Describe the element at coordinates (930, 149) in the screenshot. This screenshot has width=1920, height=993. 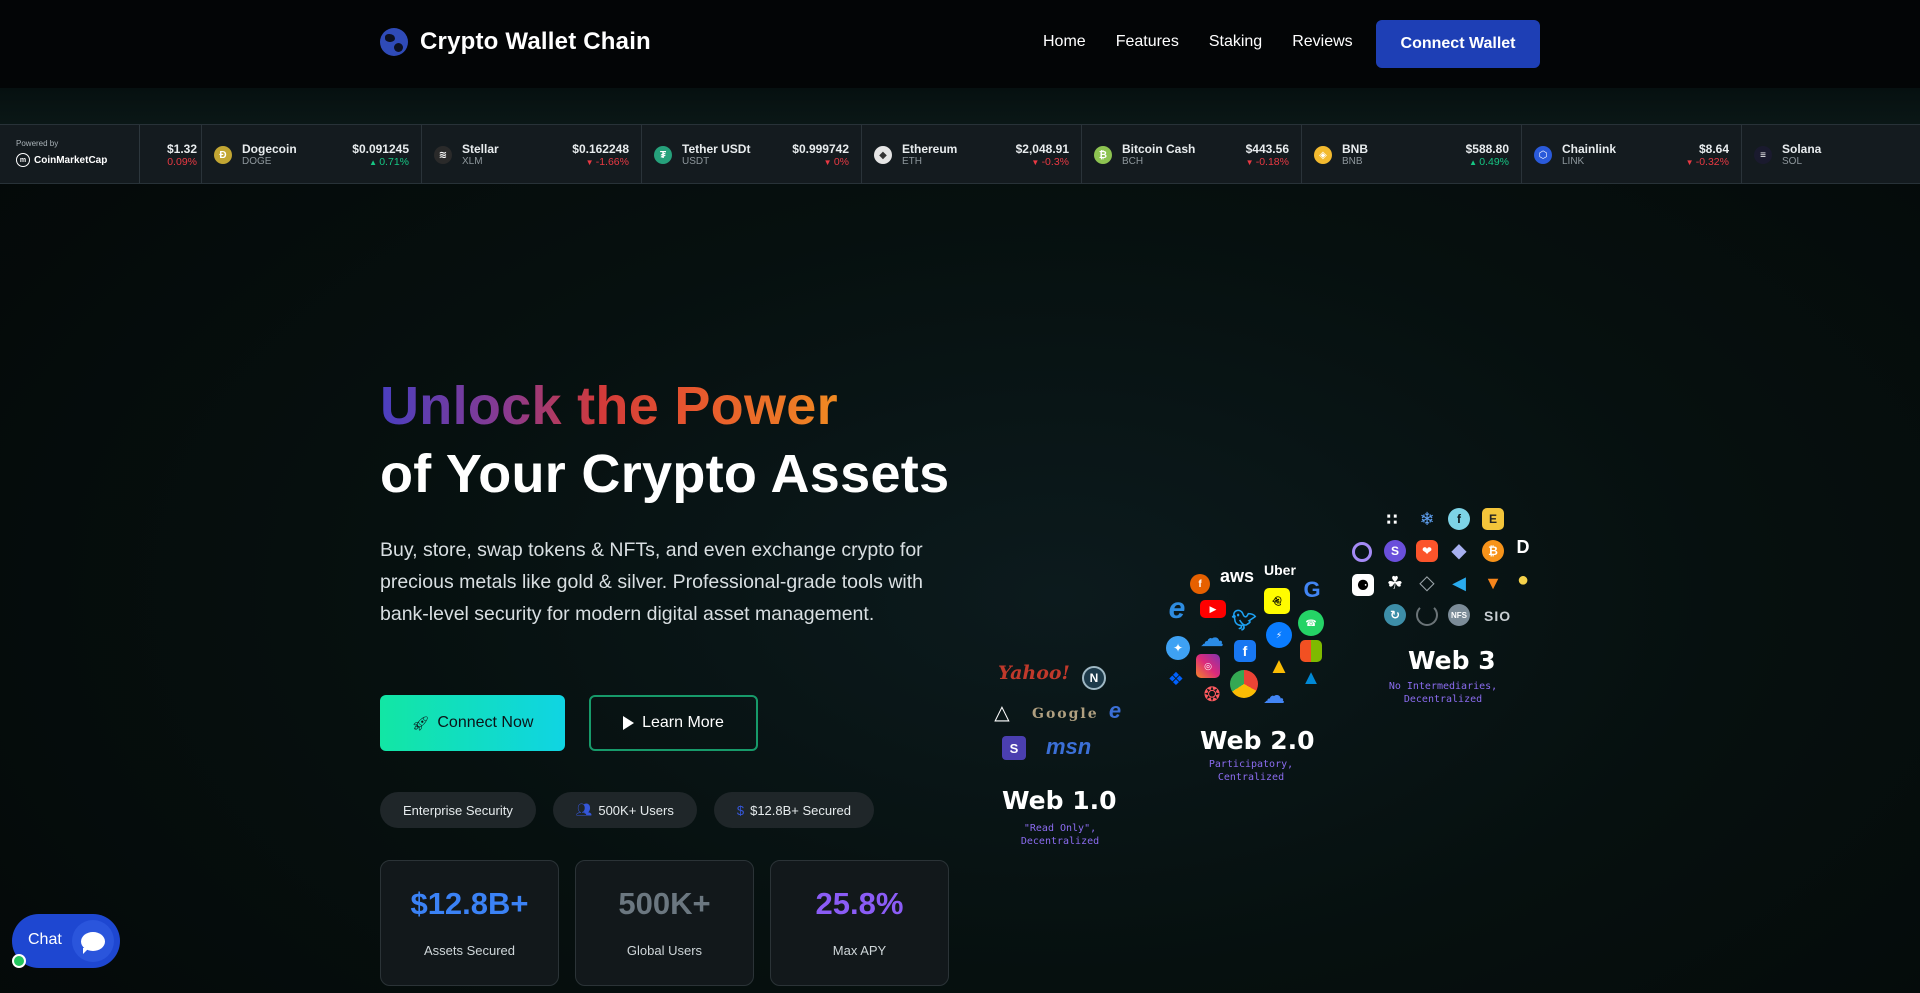
I see `ticker-name: Ethereum` at that location.